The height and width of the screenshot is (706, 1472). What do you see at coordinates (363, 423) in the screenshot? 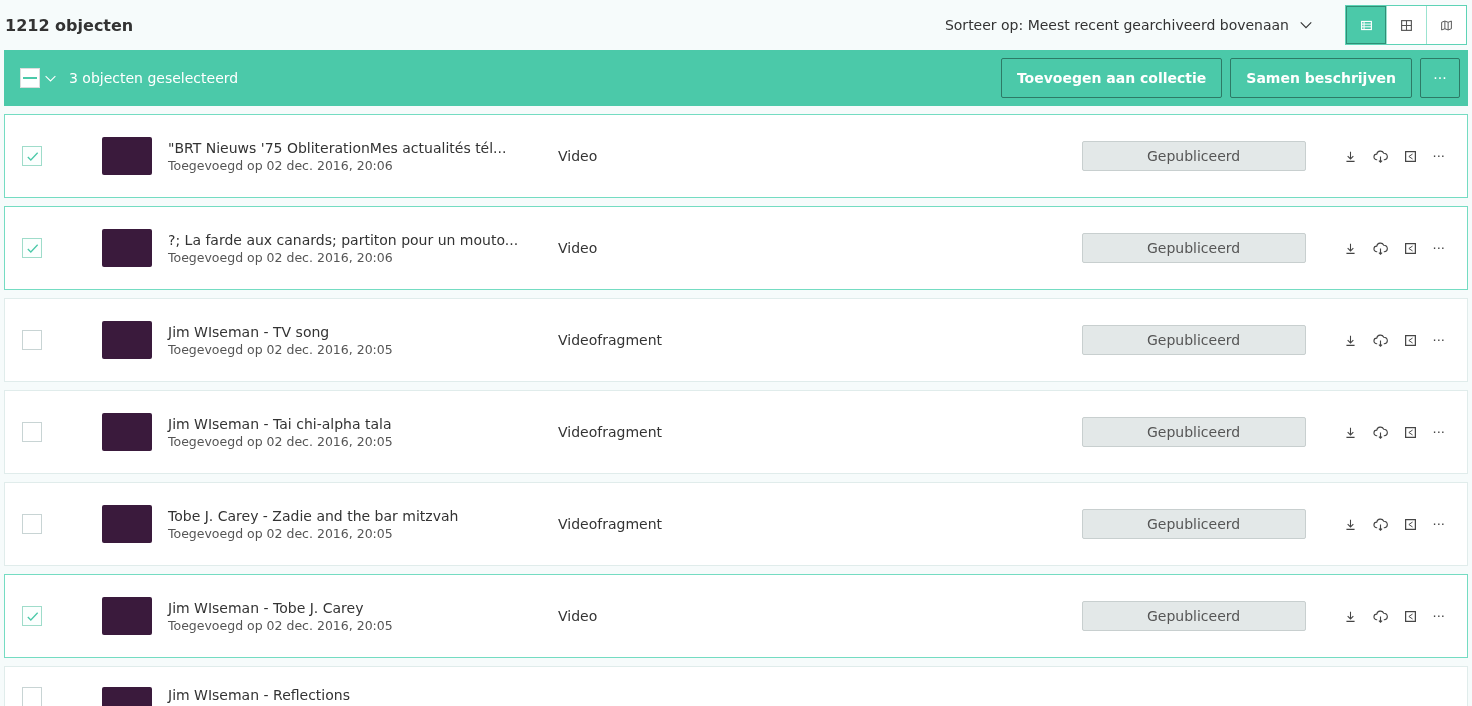
I see `object-title: Jim WIseman - Tai chi-alpha tala` at bounding box center [363, 423].